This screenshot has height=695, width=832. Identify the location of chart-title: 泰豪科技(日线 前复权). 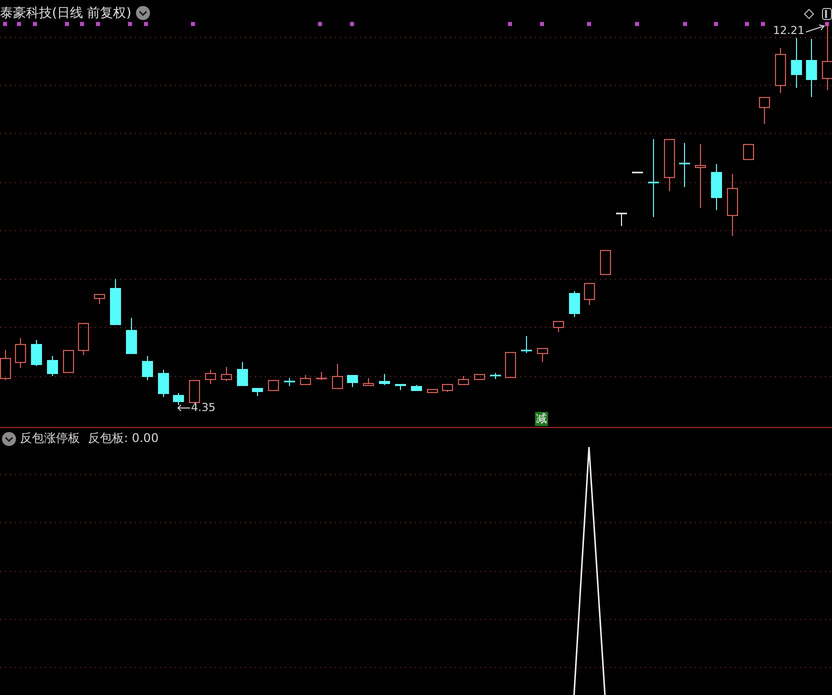
(66, 13).